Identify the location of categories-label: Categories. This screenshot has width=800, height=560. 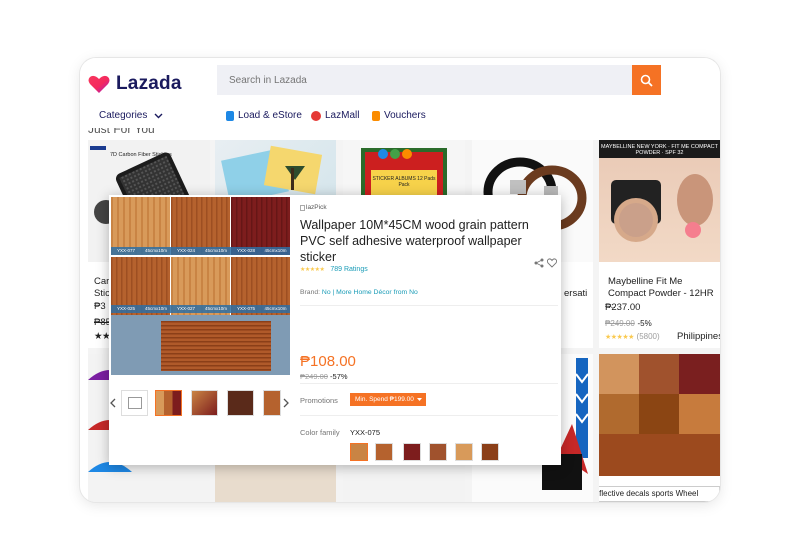
(123, 115).